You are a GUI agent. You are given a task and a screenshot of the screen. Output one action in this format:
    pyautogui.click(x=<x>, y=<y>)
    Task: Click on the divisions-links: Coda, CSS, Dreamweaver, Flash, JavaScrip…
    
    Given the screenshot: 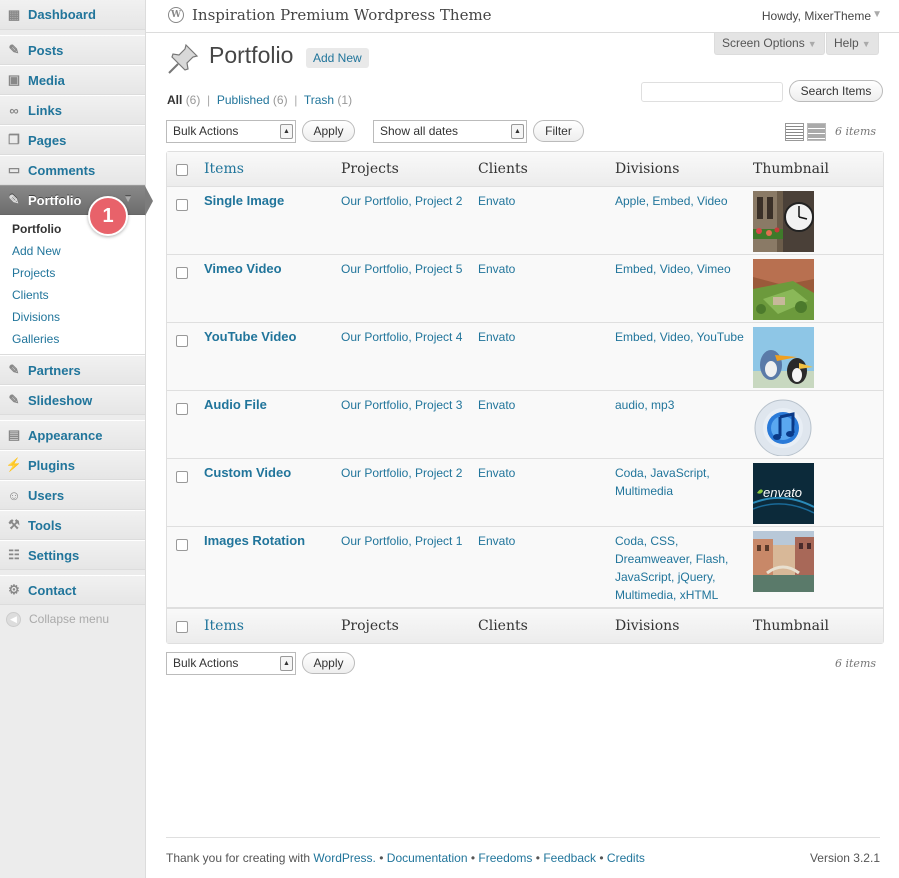 What is the action you would take?
    pyautogui.click(x=680, y=568)
    